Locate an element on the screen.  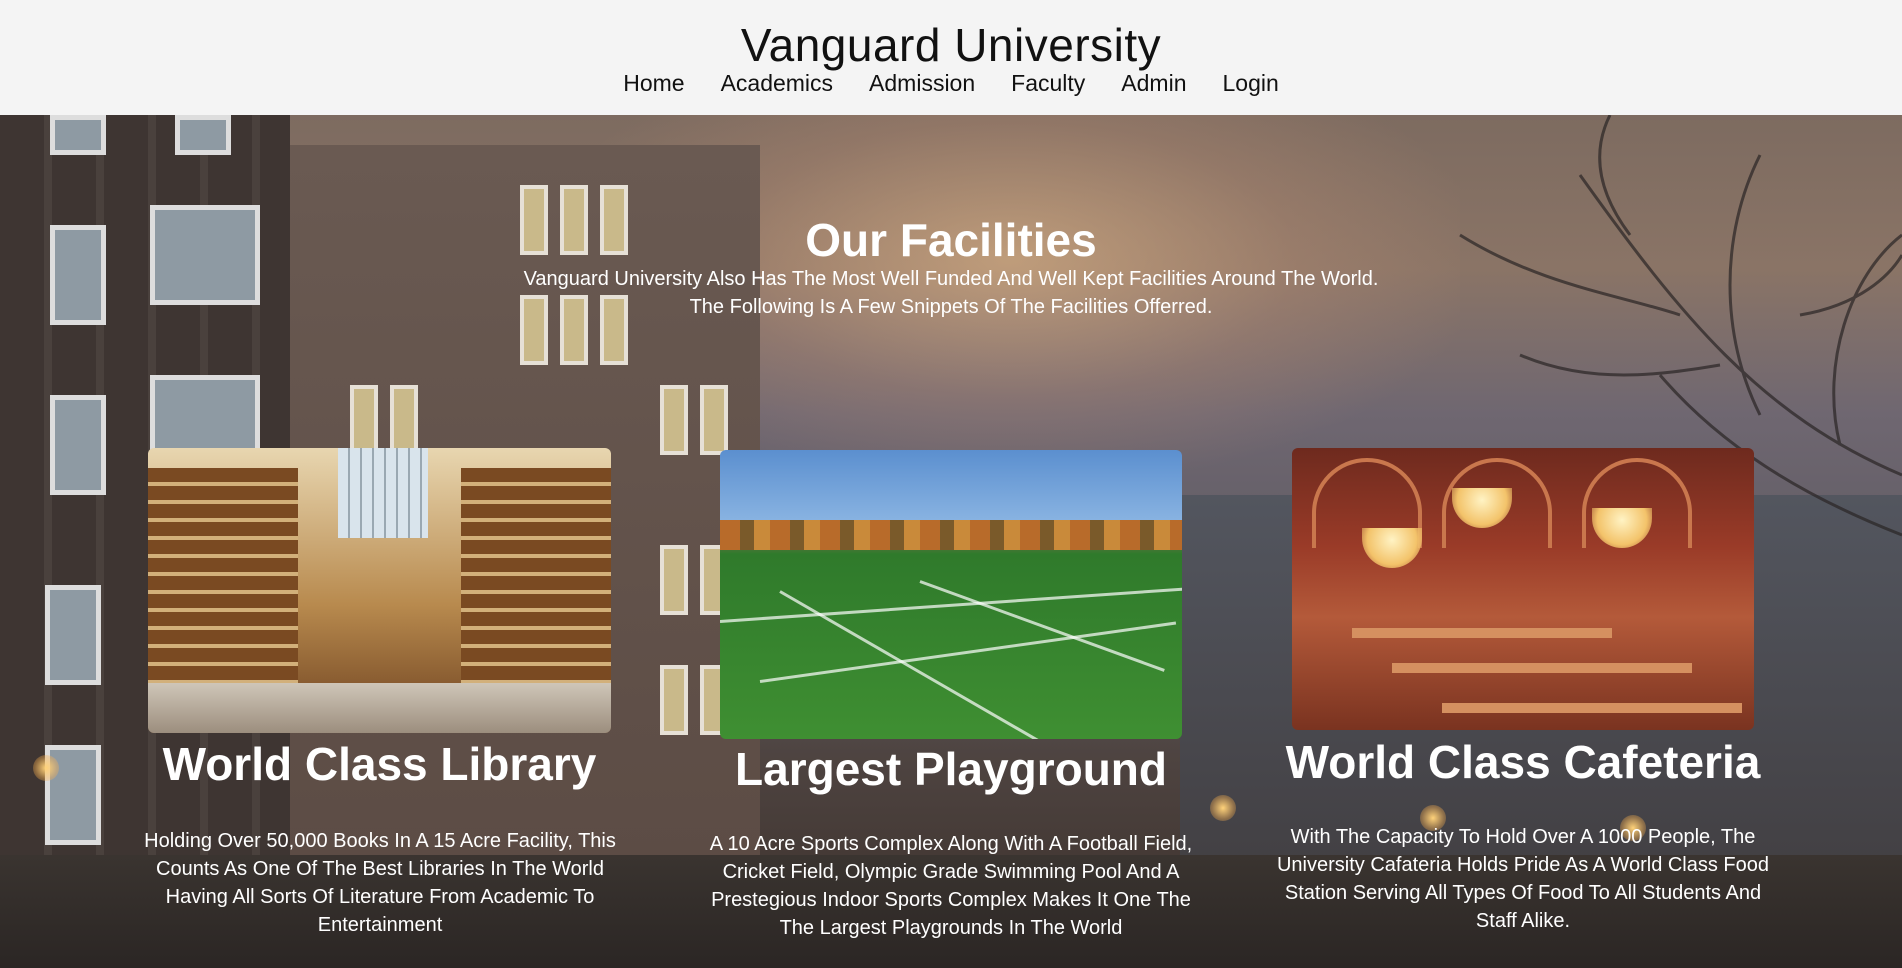
site-title: Vanguard University is located at coordinates (951, 45).